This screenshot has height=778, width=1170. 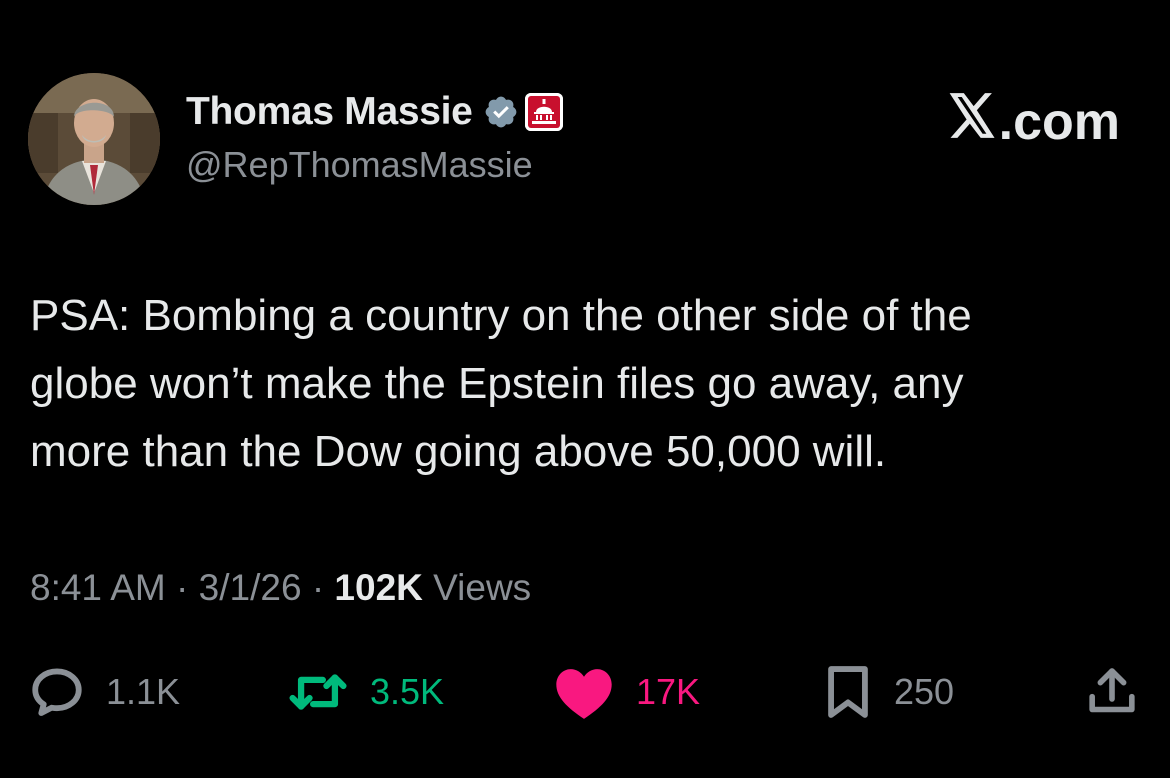 What do you see at coordinates (668, 691) in the screenshot?
I see `like-count: 17K` at bounding box center [668, 691].